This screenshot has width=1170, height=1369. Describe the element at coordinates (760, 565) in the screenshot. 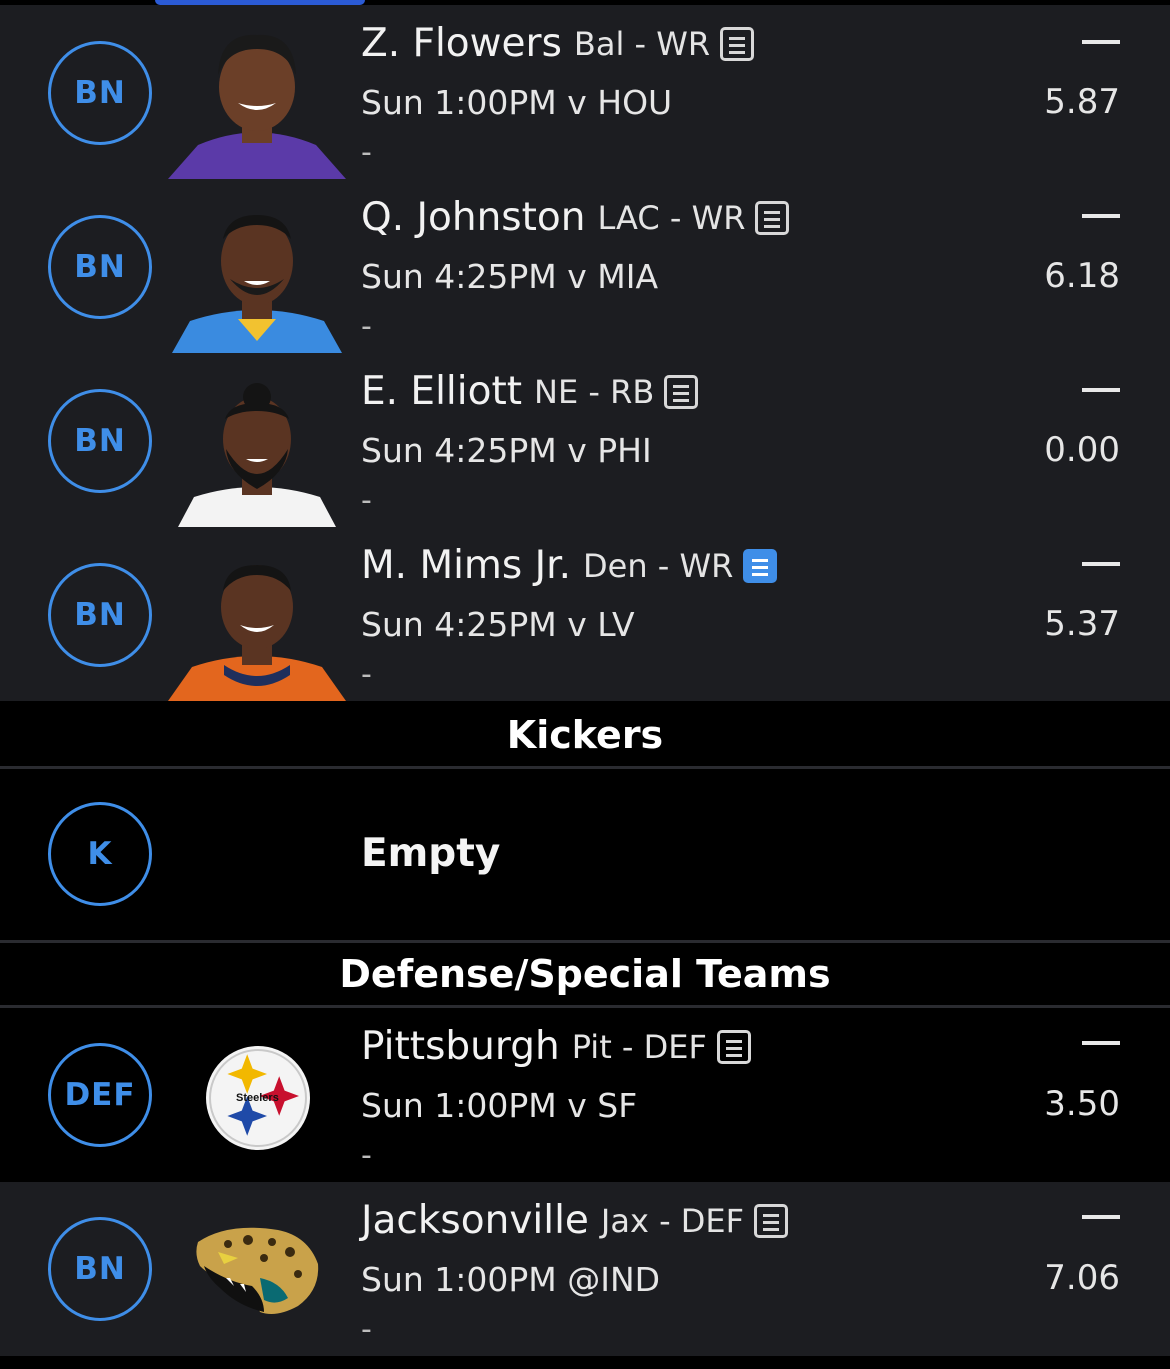

I see `news-icon-new` at that location.